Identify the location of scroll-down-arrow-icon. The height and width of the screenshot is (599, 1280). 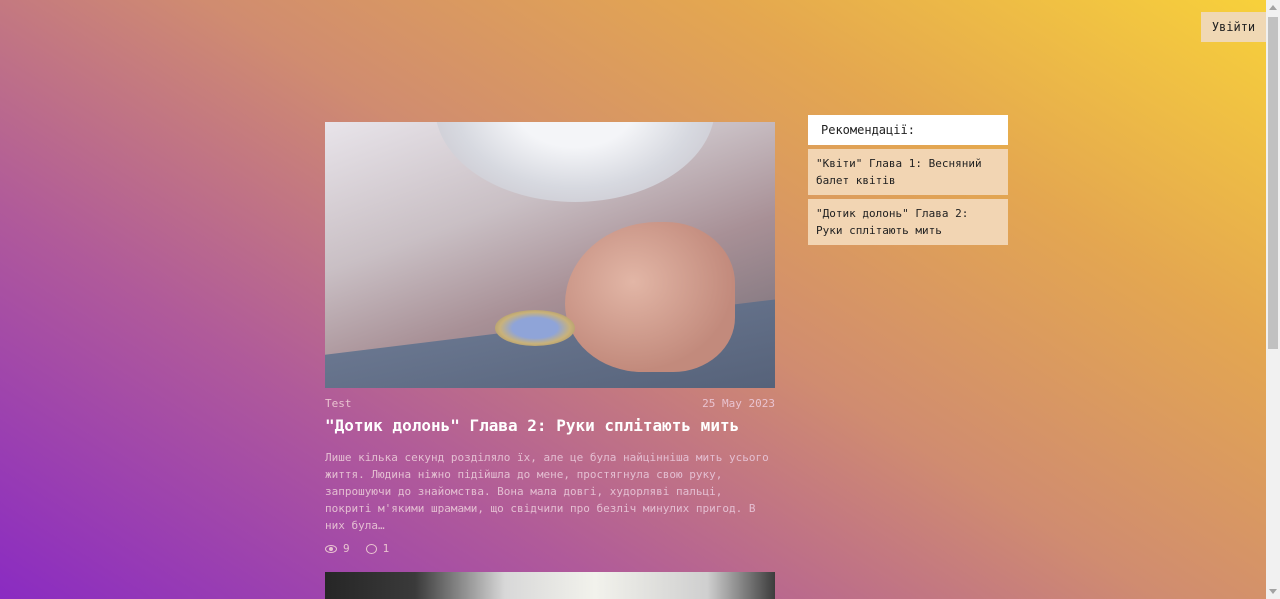
(1273, 591).